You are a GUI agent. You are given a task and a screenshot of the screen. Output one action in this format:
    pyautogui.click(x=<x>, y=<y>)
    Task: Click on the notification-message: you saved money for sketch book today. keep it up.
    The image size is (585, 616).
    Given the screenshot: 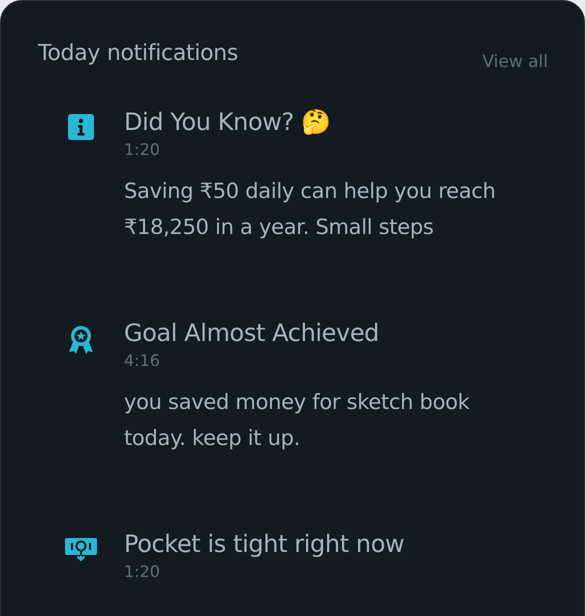 What is the action you would take?
    pyautogui.click(x=297, y=420)
    